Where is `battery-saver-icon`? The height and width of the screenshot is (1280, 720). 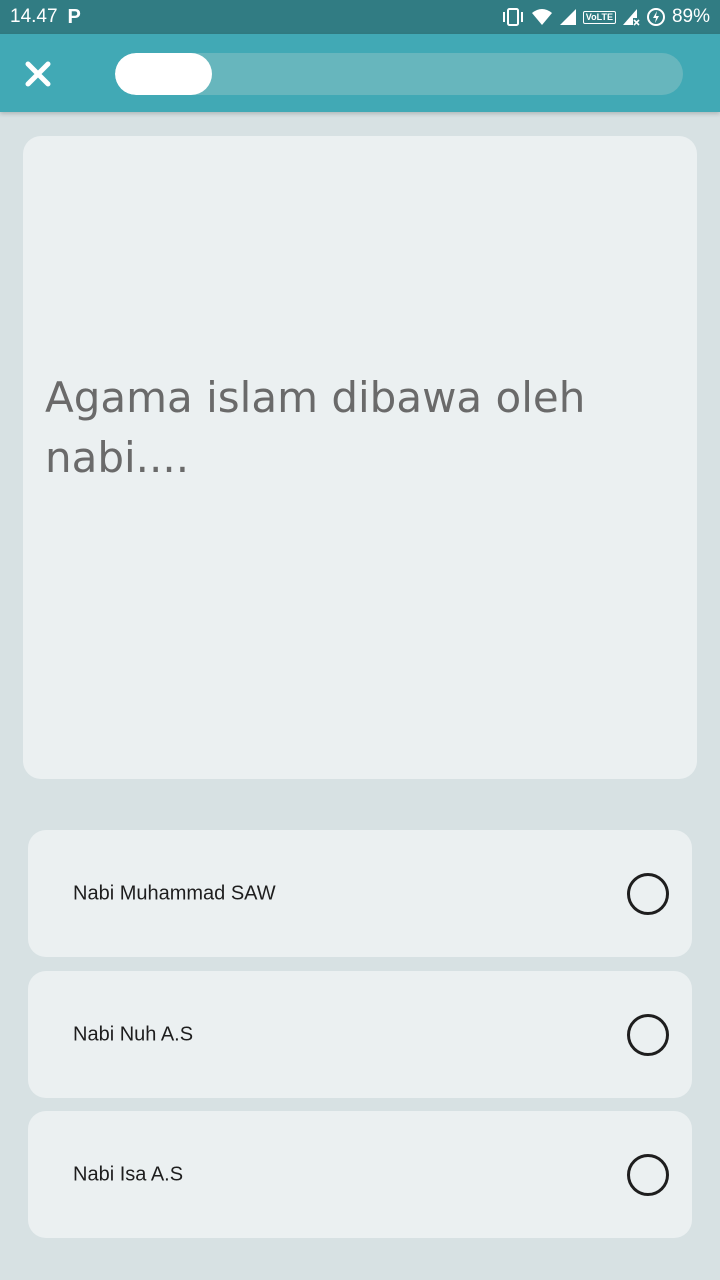
battery-saver-icon is located at coordinates (656, 17).